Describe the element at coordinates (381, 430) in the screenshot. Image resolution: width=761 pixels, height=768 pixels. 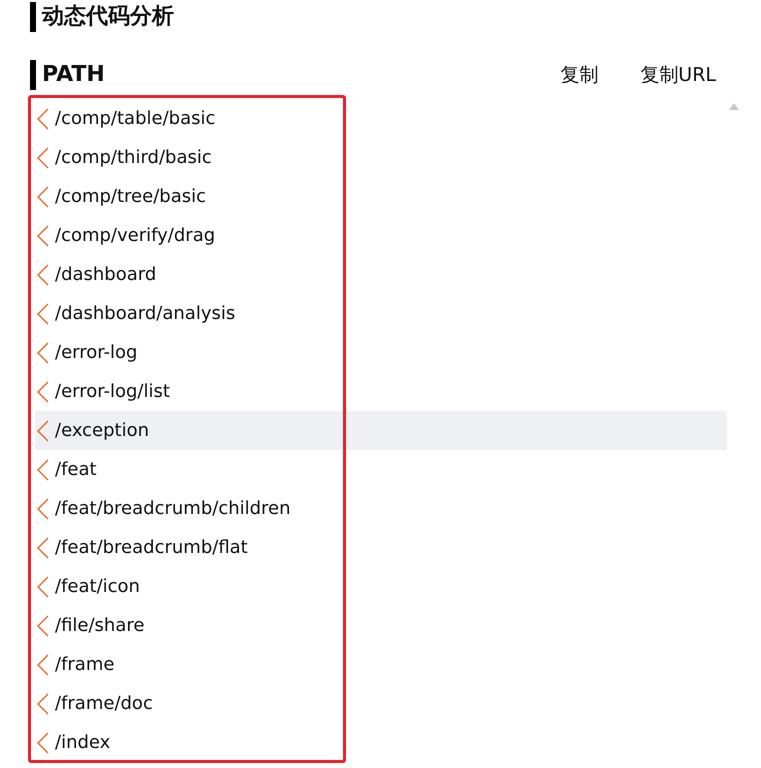
I see `path-item: /exception` at that location.